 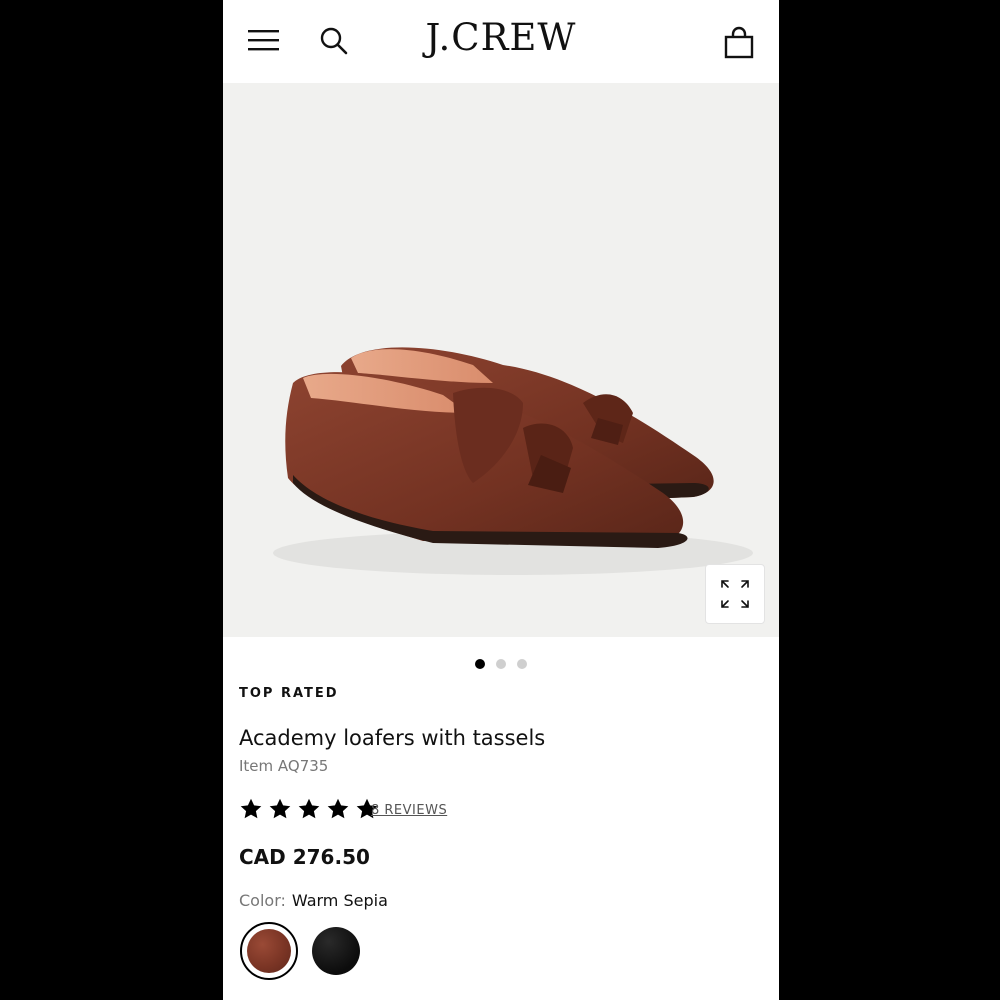 I want to click on color-label: Color:, so click(x=262, y=900).